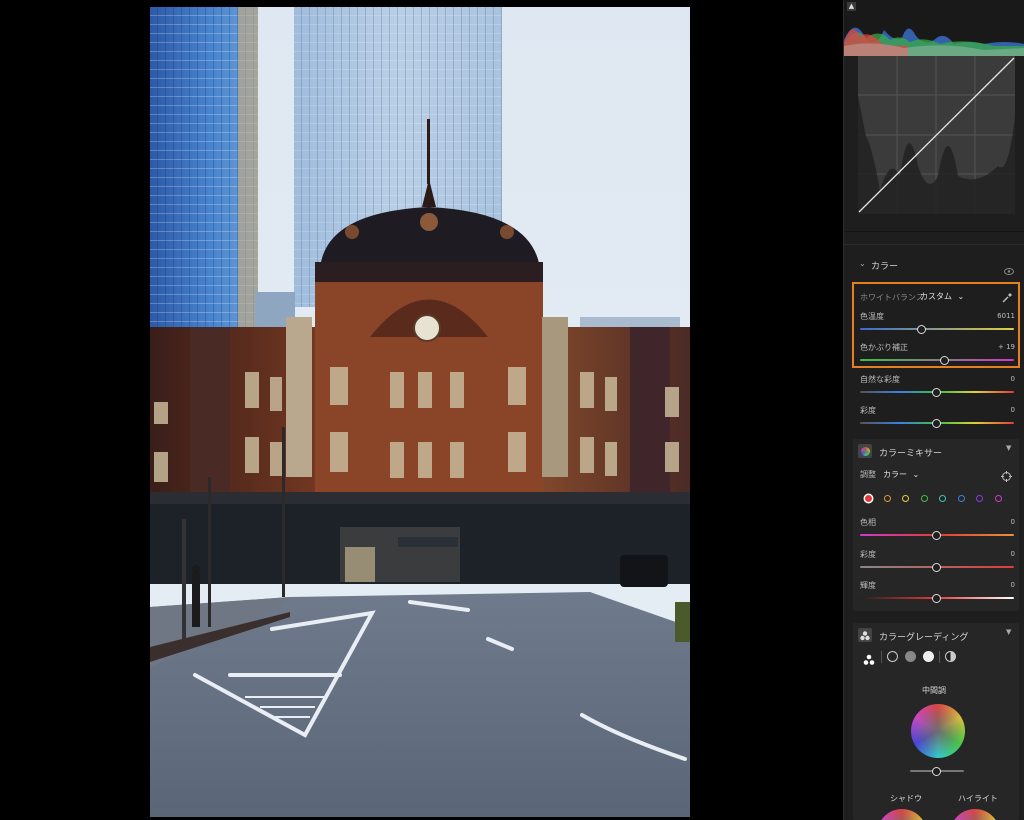 Image resolution: width=1024 pixels, height=820 pixels. What do you see at coordinates (995, 316) in the screenshot?
I see `temp-value: 6011` at bounding box center [995, 316].